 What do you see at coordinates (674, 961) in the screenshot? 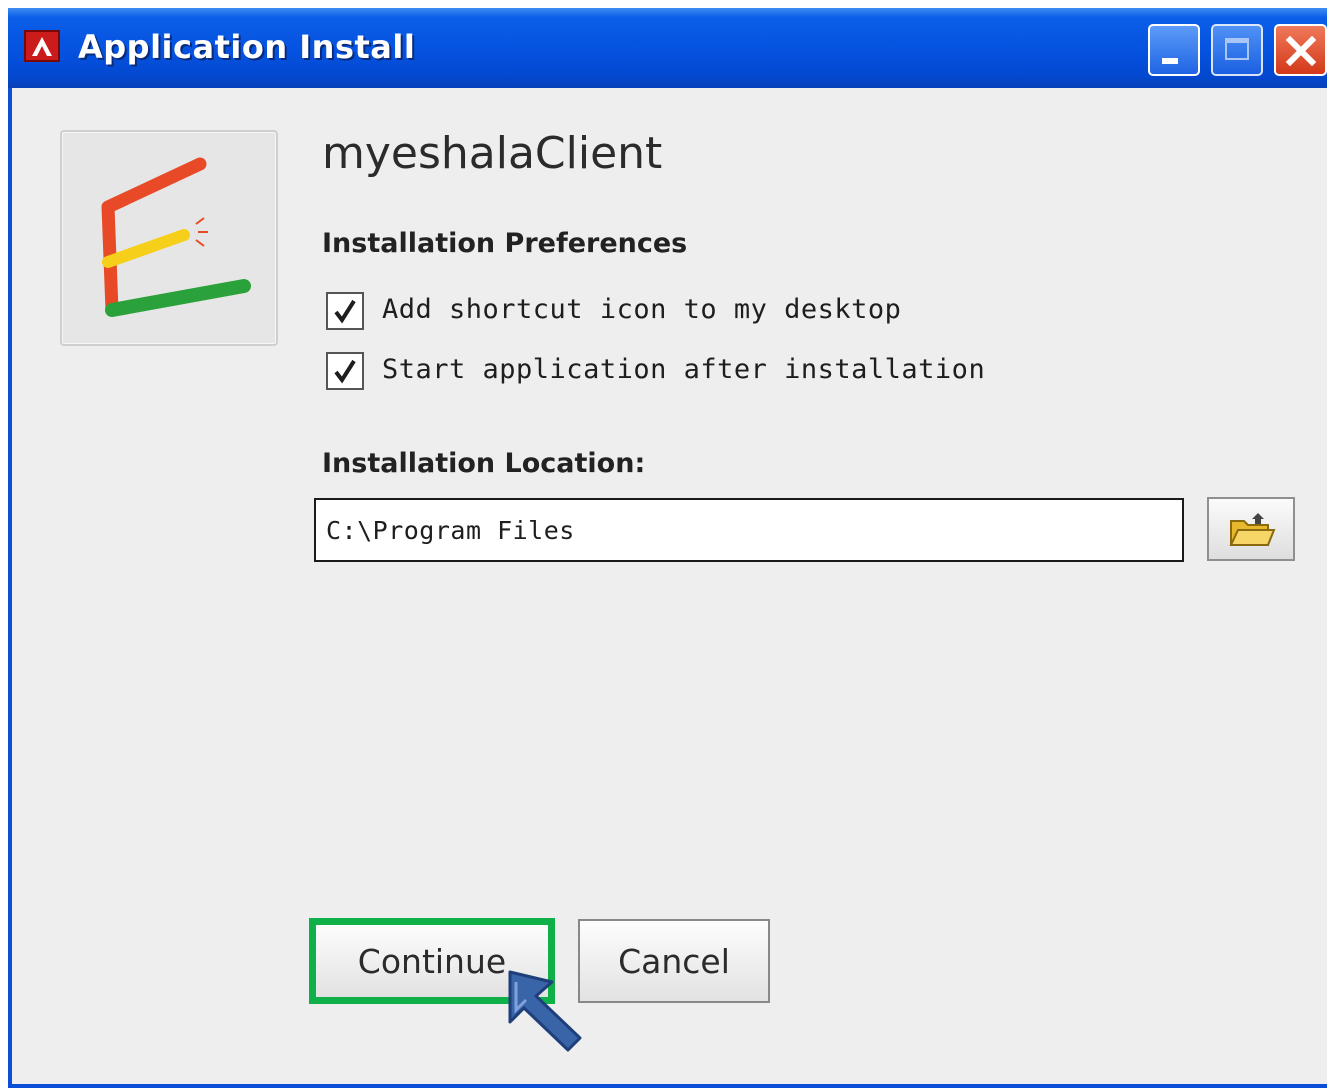
I see `cancel-button: Cancel` at bounding box center [674, 961].